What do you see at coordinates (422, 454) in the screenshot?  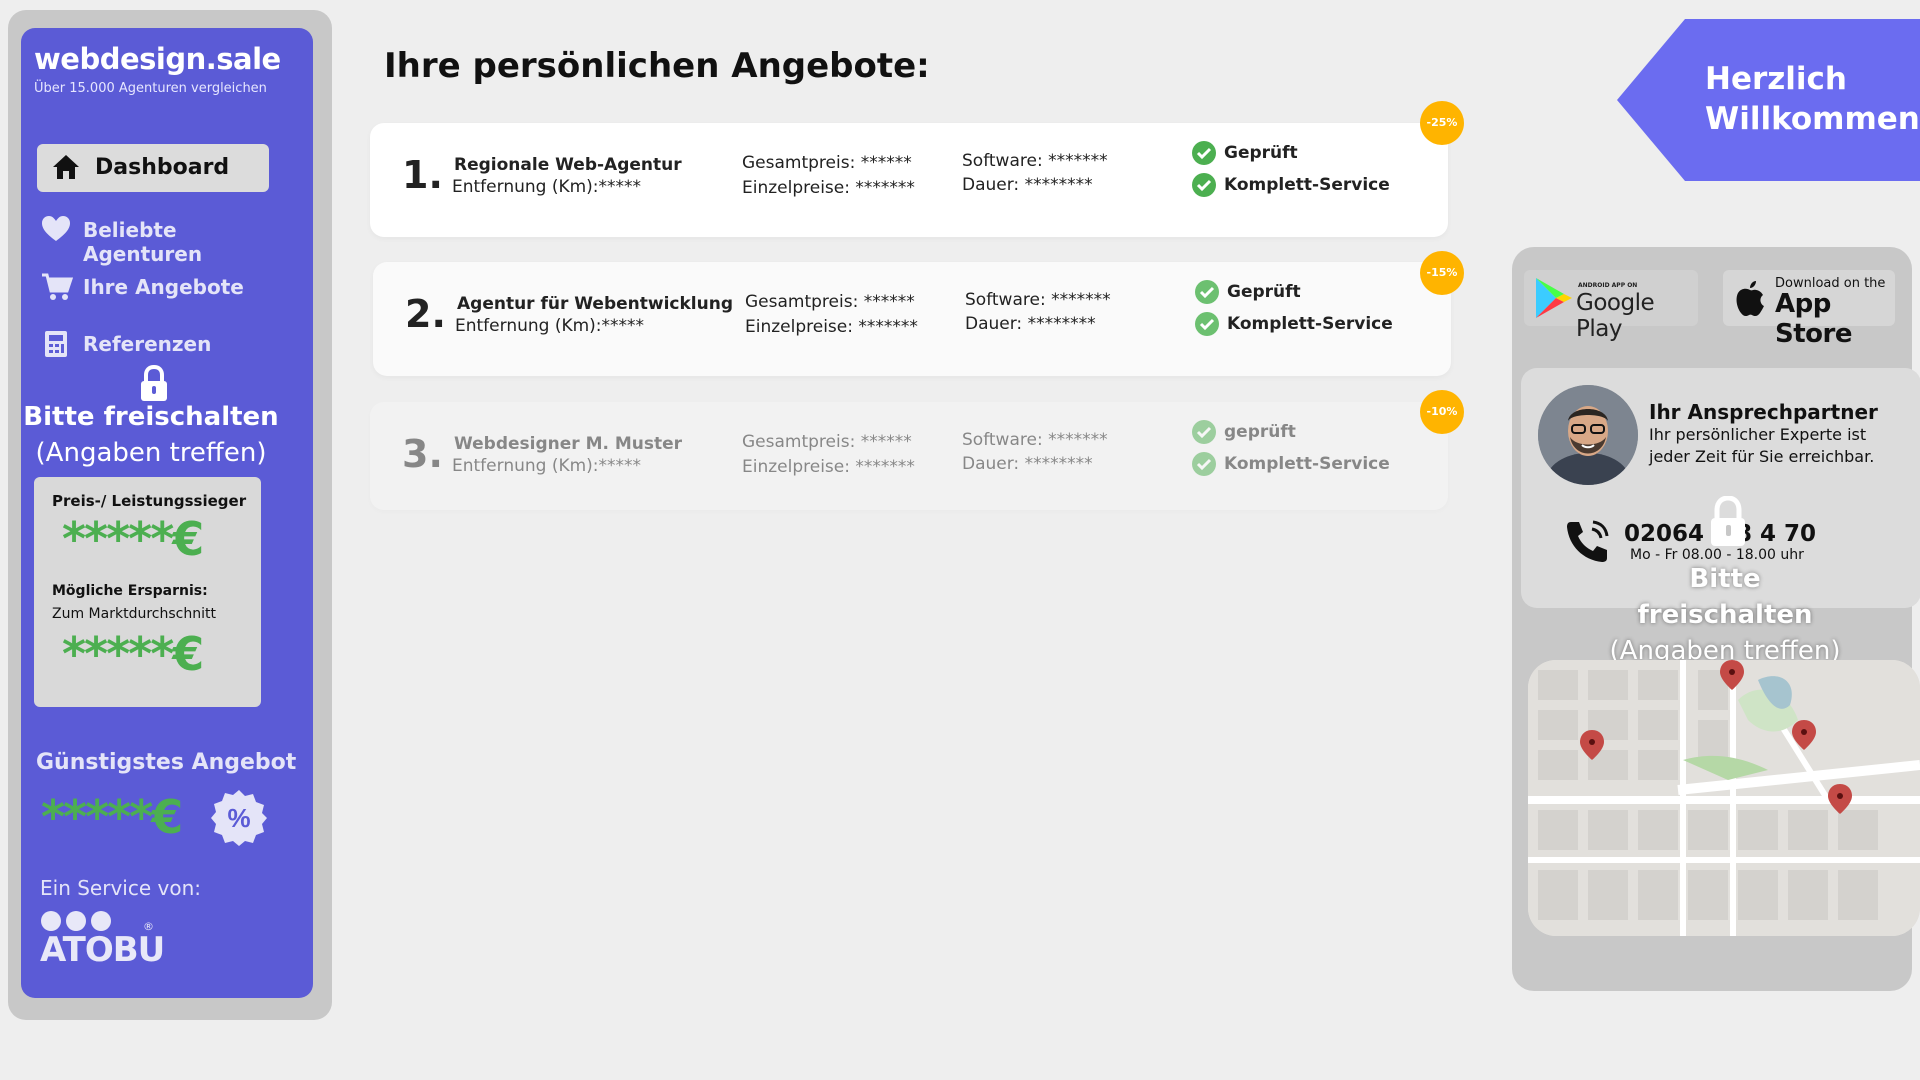 I see `offer-rank: 3.` at bounding box center [422, 454].